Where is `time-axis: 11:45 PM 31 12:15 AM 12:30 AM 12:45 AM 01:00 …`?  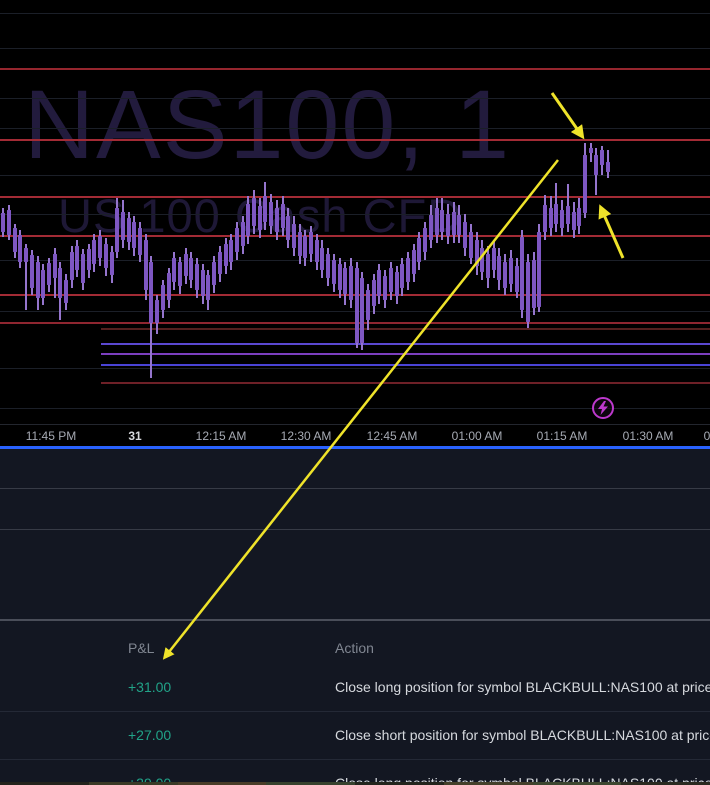
time-axis: 11:45 PM 31 12:15 AM 12:30 AM 12:45 AM 01:00 … is located at coordinates (355, 435).